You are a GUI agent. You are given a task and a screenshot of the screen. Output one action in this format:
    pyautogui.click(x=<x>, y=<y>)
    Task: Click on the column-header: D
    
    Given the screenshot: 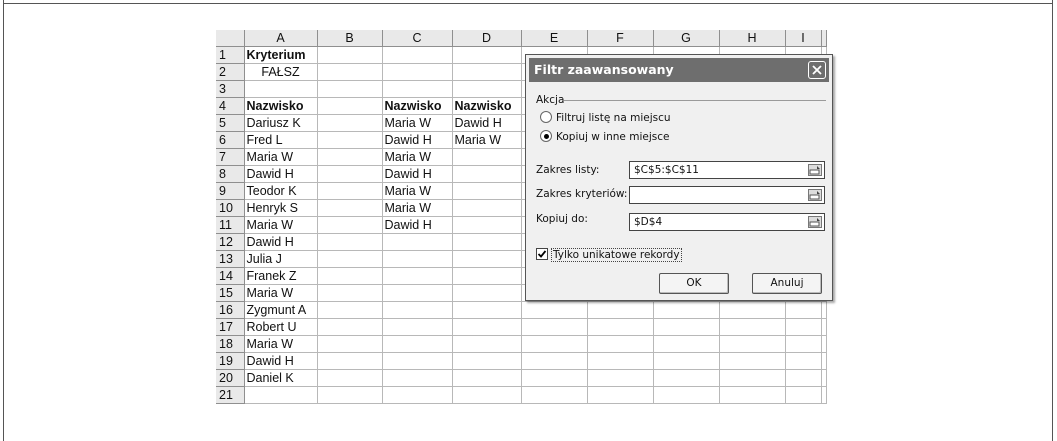 What is the action you would take?
    pyautogui.click(x=487, y=38)
    